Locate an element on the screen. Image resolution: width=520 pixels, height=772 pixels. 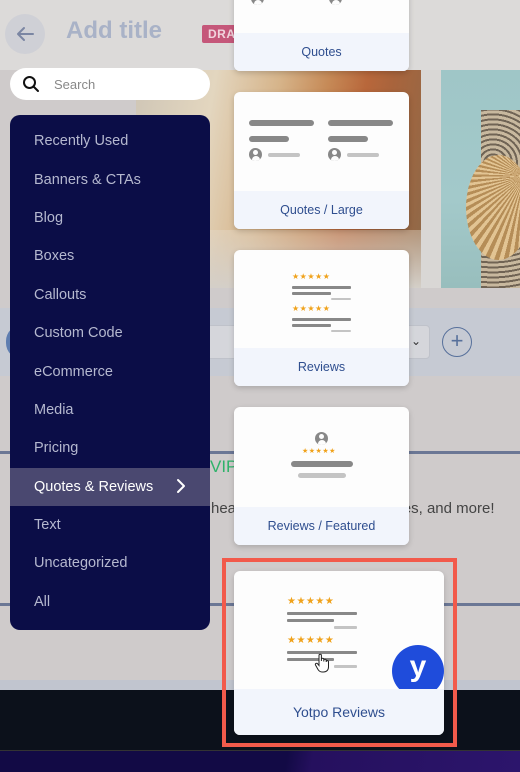
block-label: Quotes is located at coordinates (321, 52).